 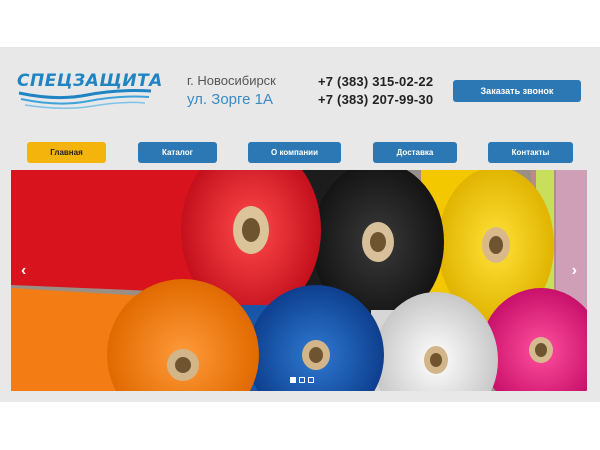 I want to click on nav-about: О компании, so click(x=294, y=152).